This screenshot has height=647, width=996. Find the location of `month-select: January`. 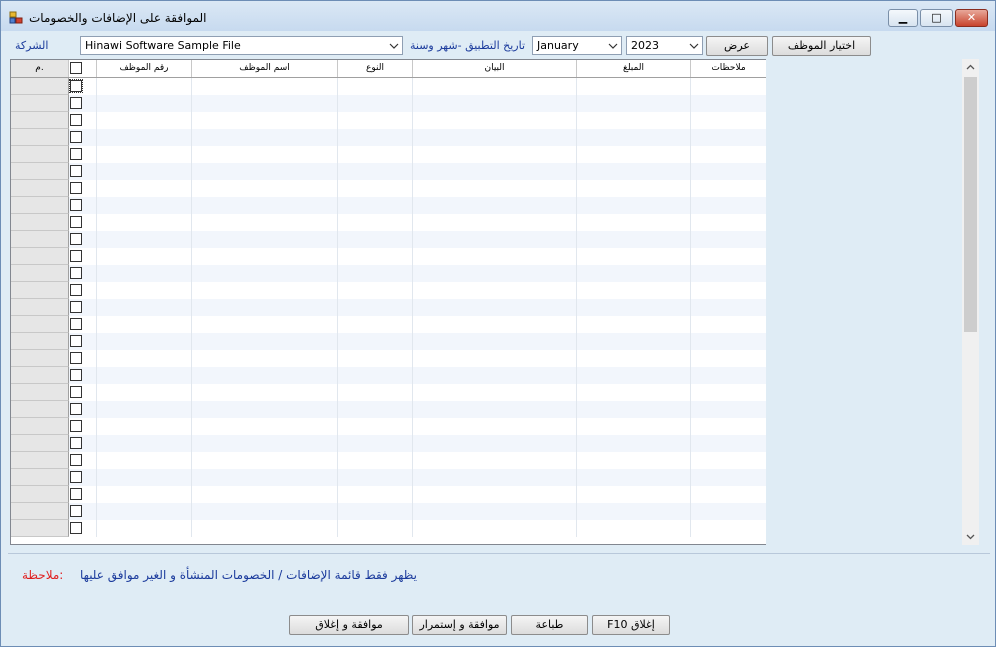

month-select: January is located at coordinates (577, 45).